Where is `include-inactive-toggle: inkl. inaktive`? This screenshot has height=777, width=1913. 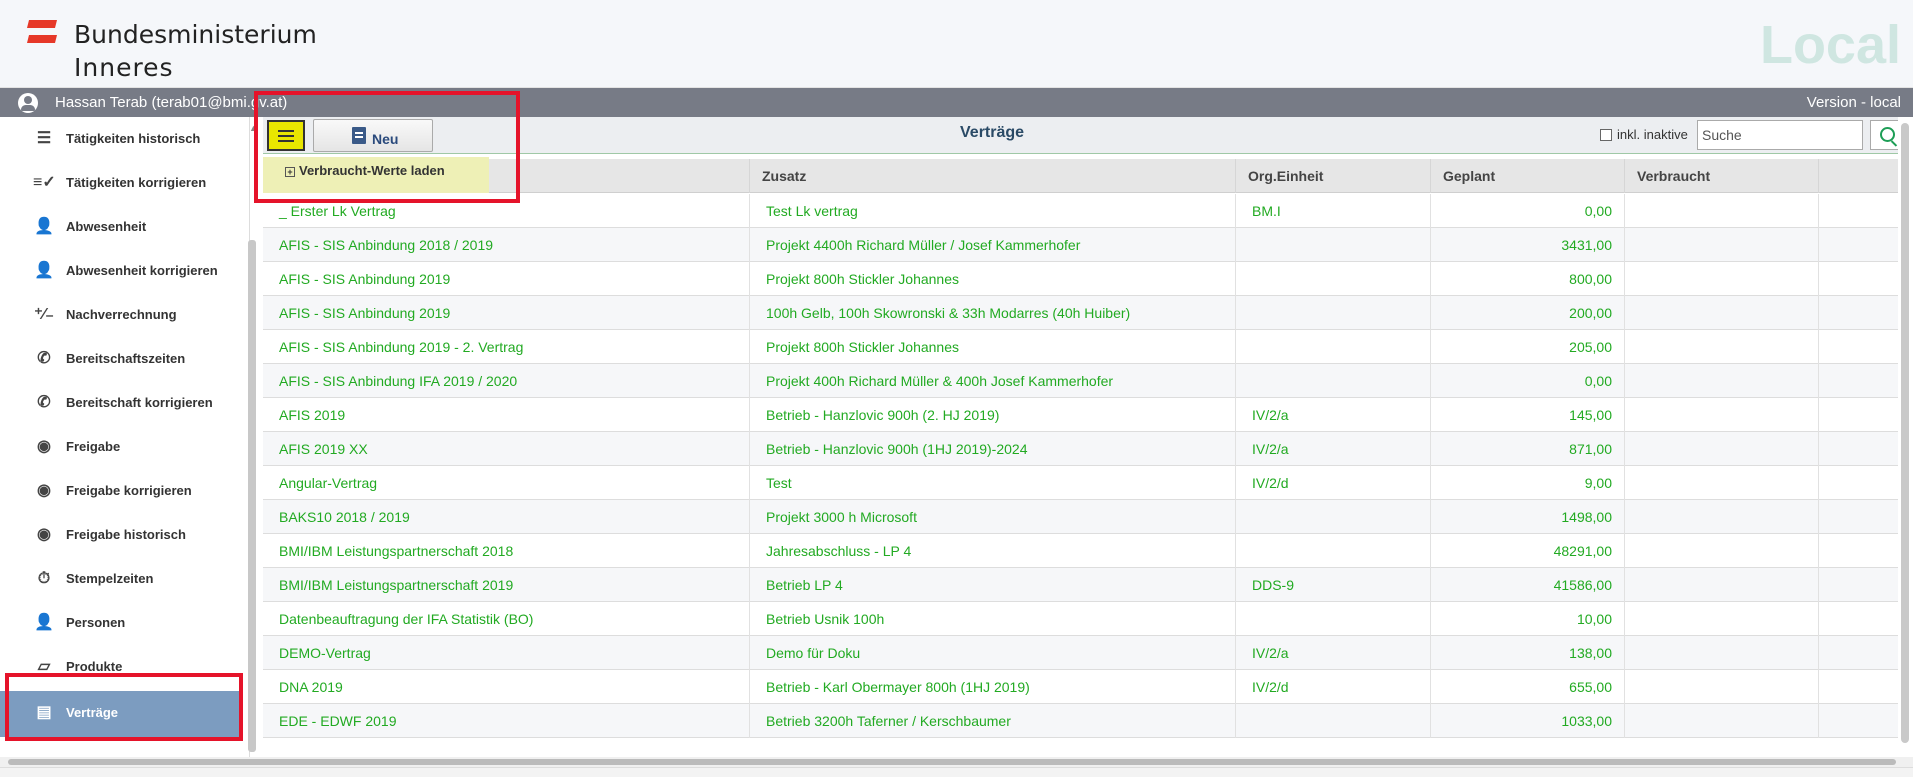
include-inactive-toggle: inkl. inaktive is located at coordinates (1644, 134).